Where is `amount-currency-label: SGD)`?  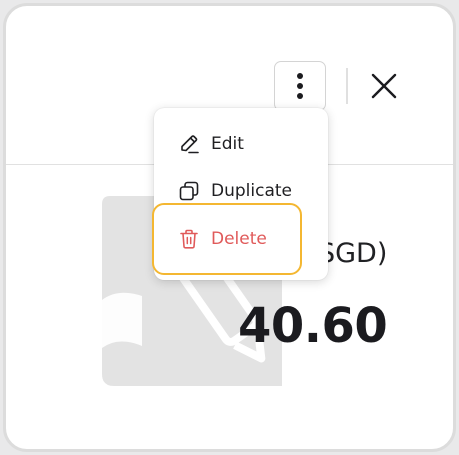
amount-currency-label: SGD) is located at coordinates (353, 253).